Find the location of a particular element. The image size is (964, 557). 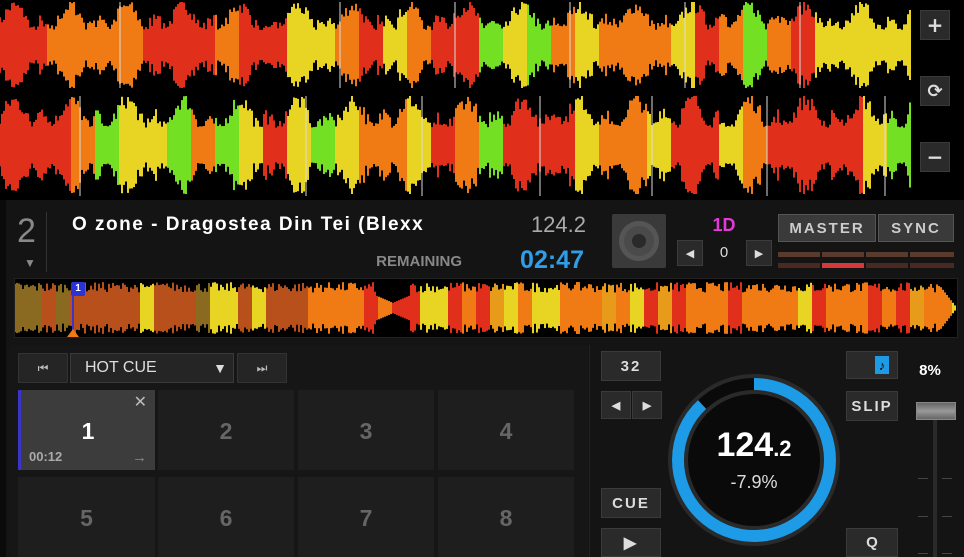

hotcue-pad-5: 5 is located at coordinates (86, 517).